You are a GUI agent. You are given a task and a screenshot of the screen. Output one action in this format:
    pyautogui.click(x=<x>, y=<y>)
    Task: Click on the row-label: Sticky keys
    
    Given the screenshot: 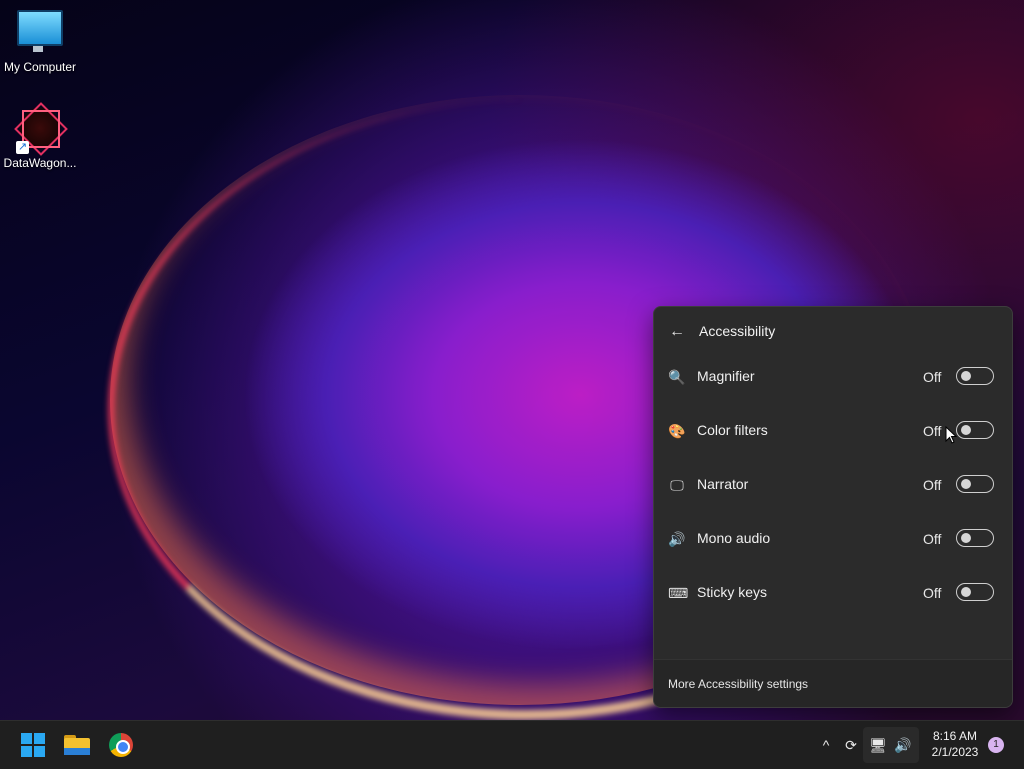 What is the action you would take?
    pyautogui.click(x=732, y=592)
    